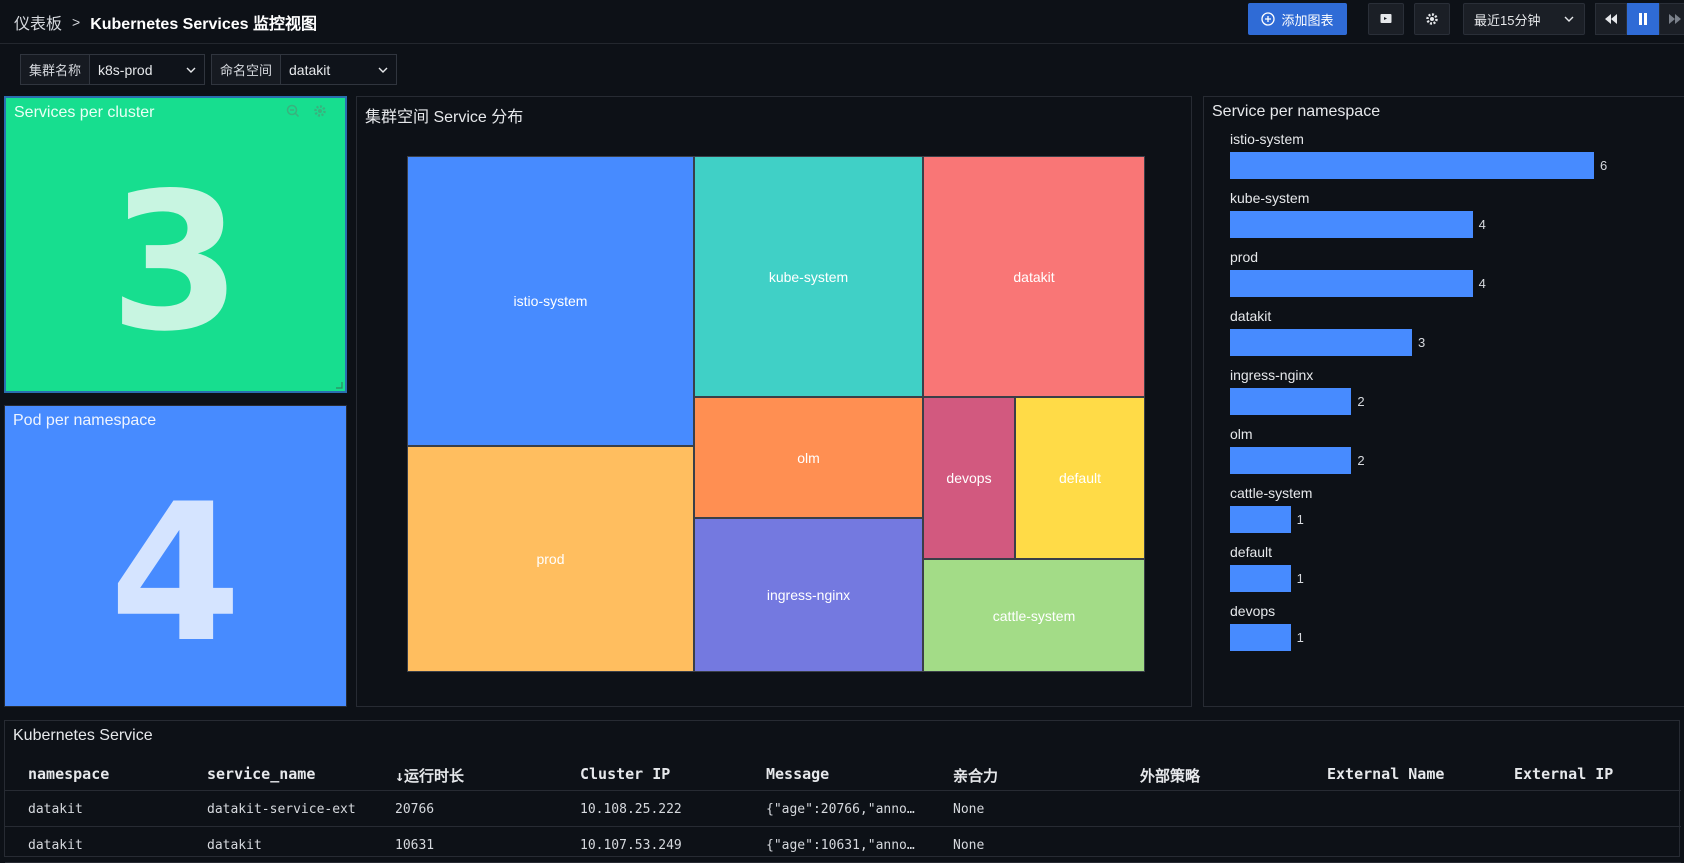 This screenshot has width=1684, height=863. What do you see at coordinates (247, 69) in the screenshot?
I see `namespace-filter-label: 命名空间` at bounding box center [247, 69].